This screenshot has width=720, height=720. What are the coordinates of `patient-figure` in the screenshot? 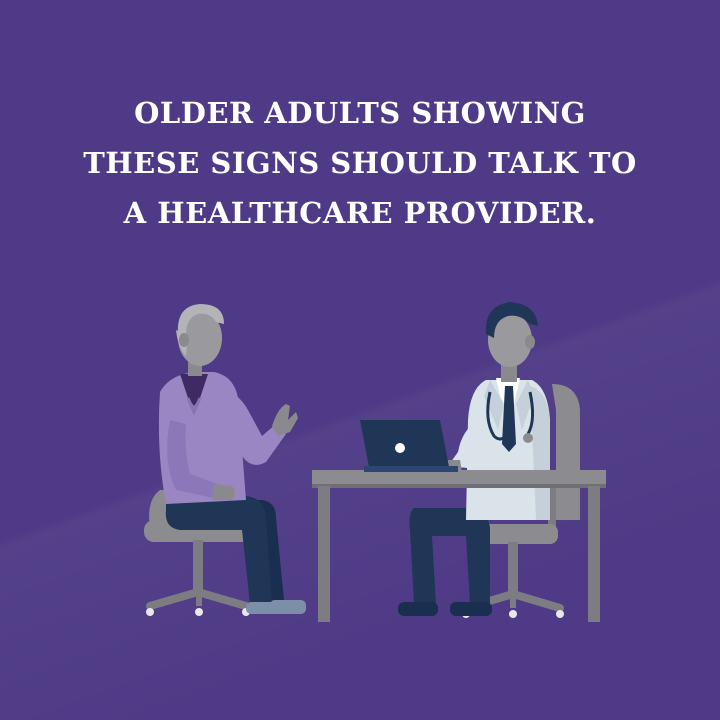 It's located at (232, 459).